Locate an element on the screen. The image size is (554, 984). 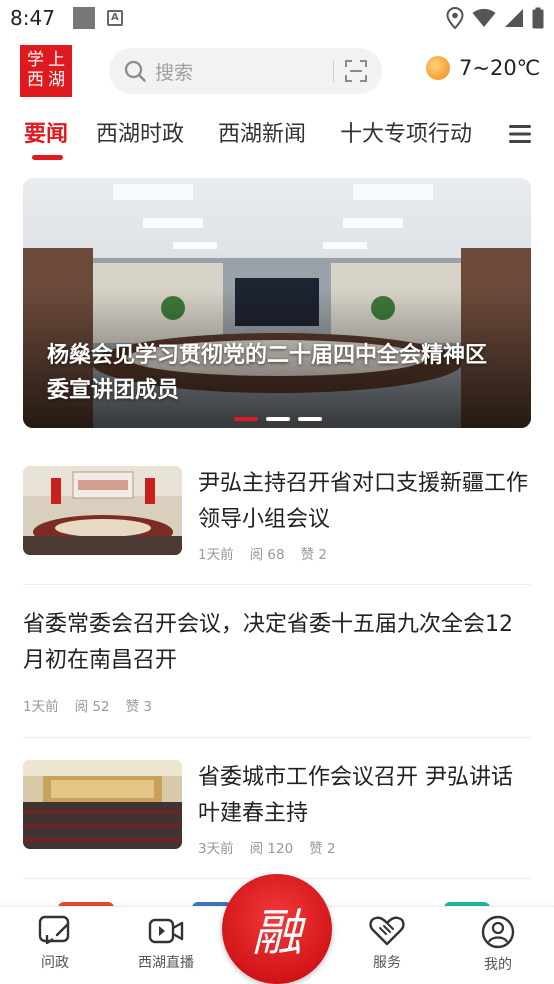
rong-center-button: 融 is located at coordinates (277, 929).